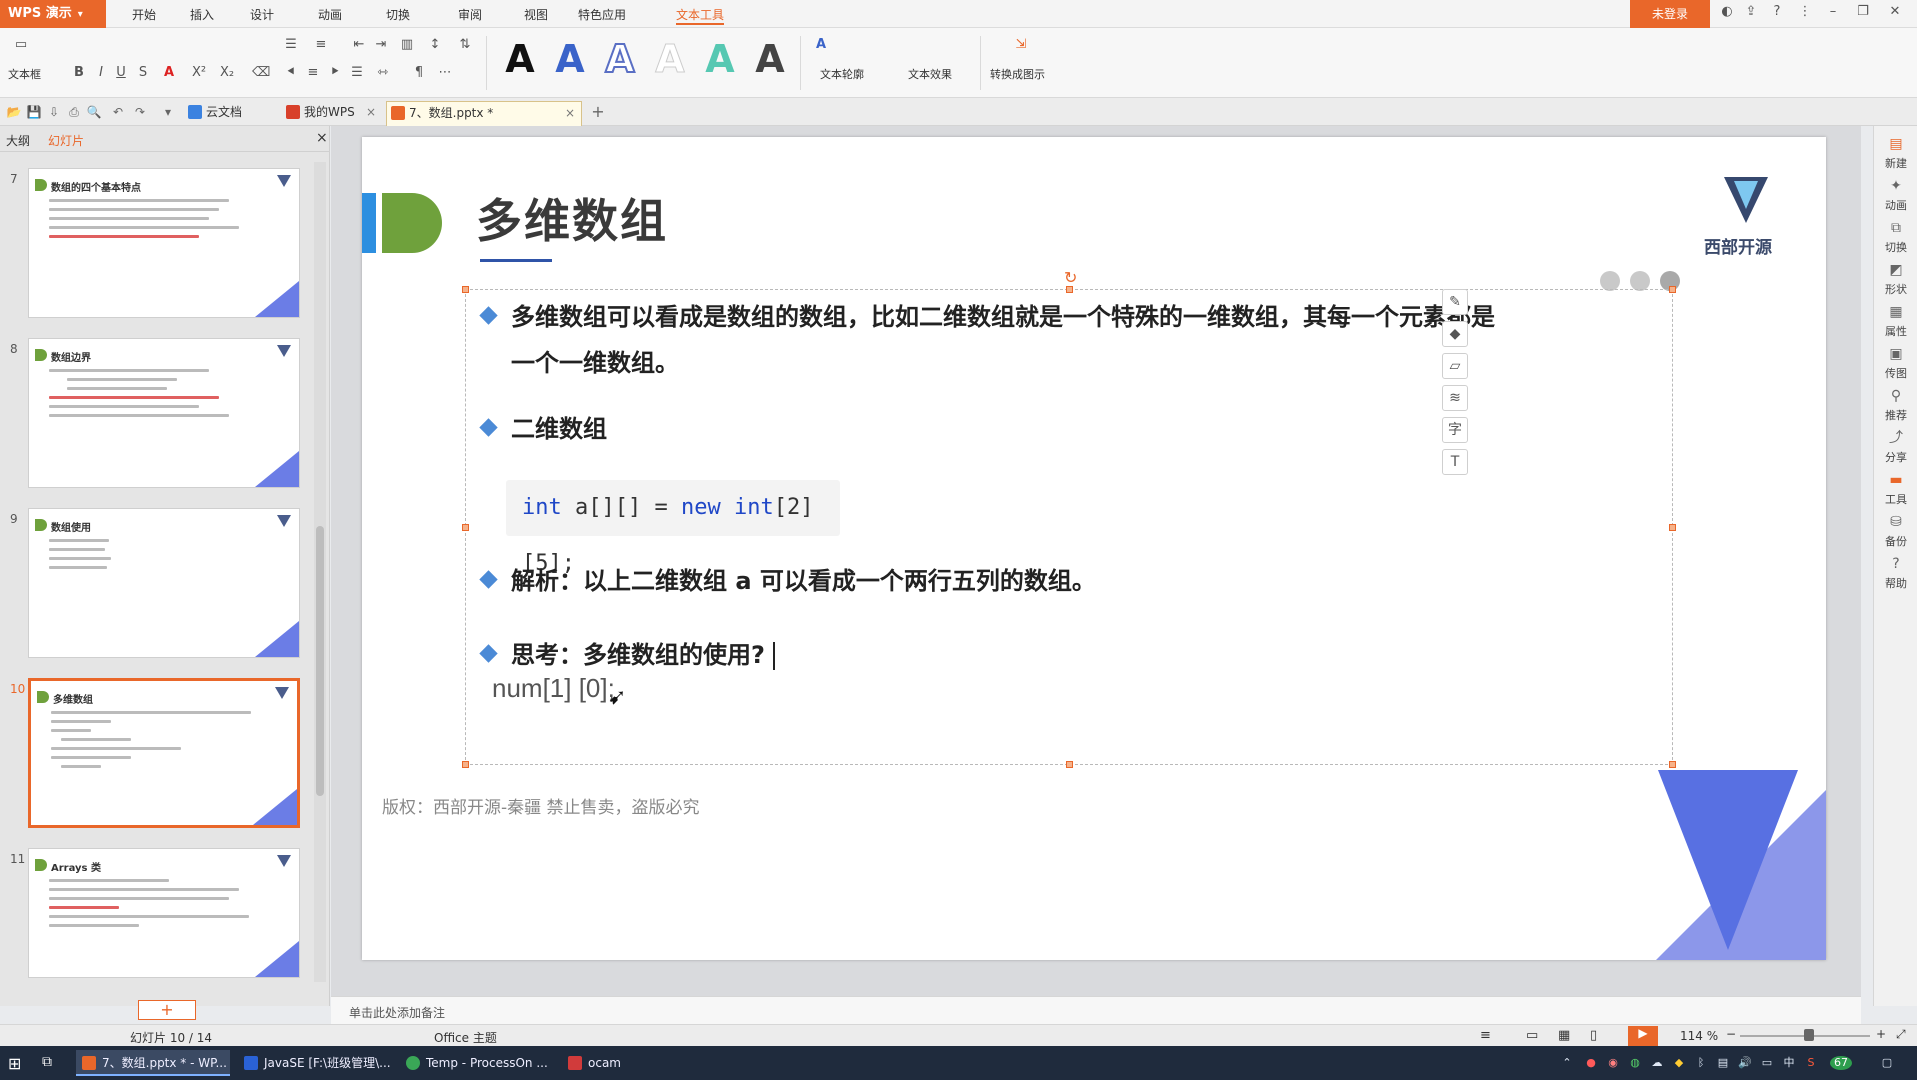  Describe the element at coordinates (1591, 1063) in the screenshot. I see `tray-record-icon: ●` at that location.